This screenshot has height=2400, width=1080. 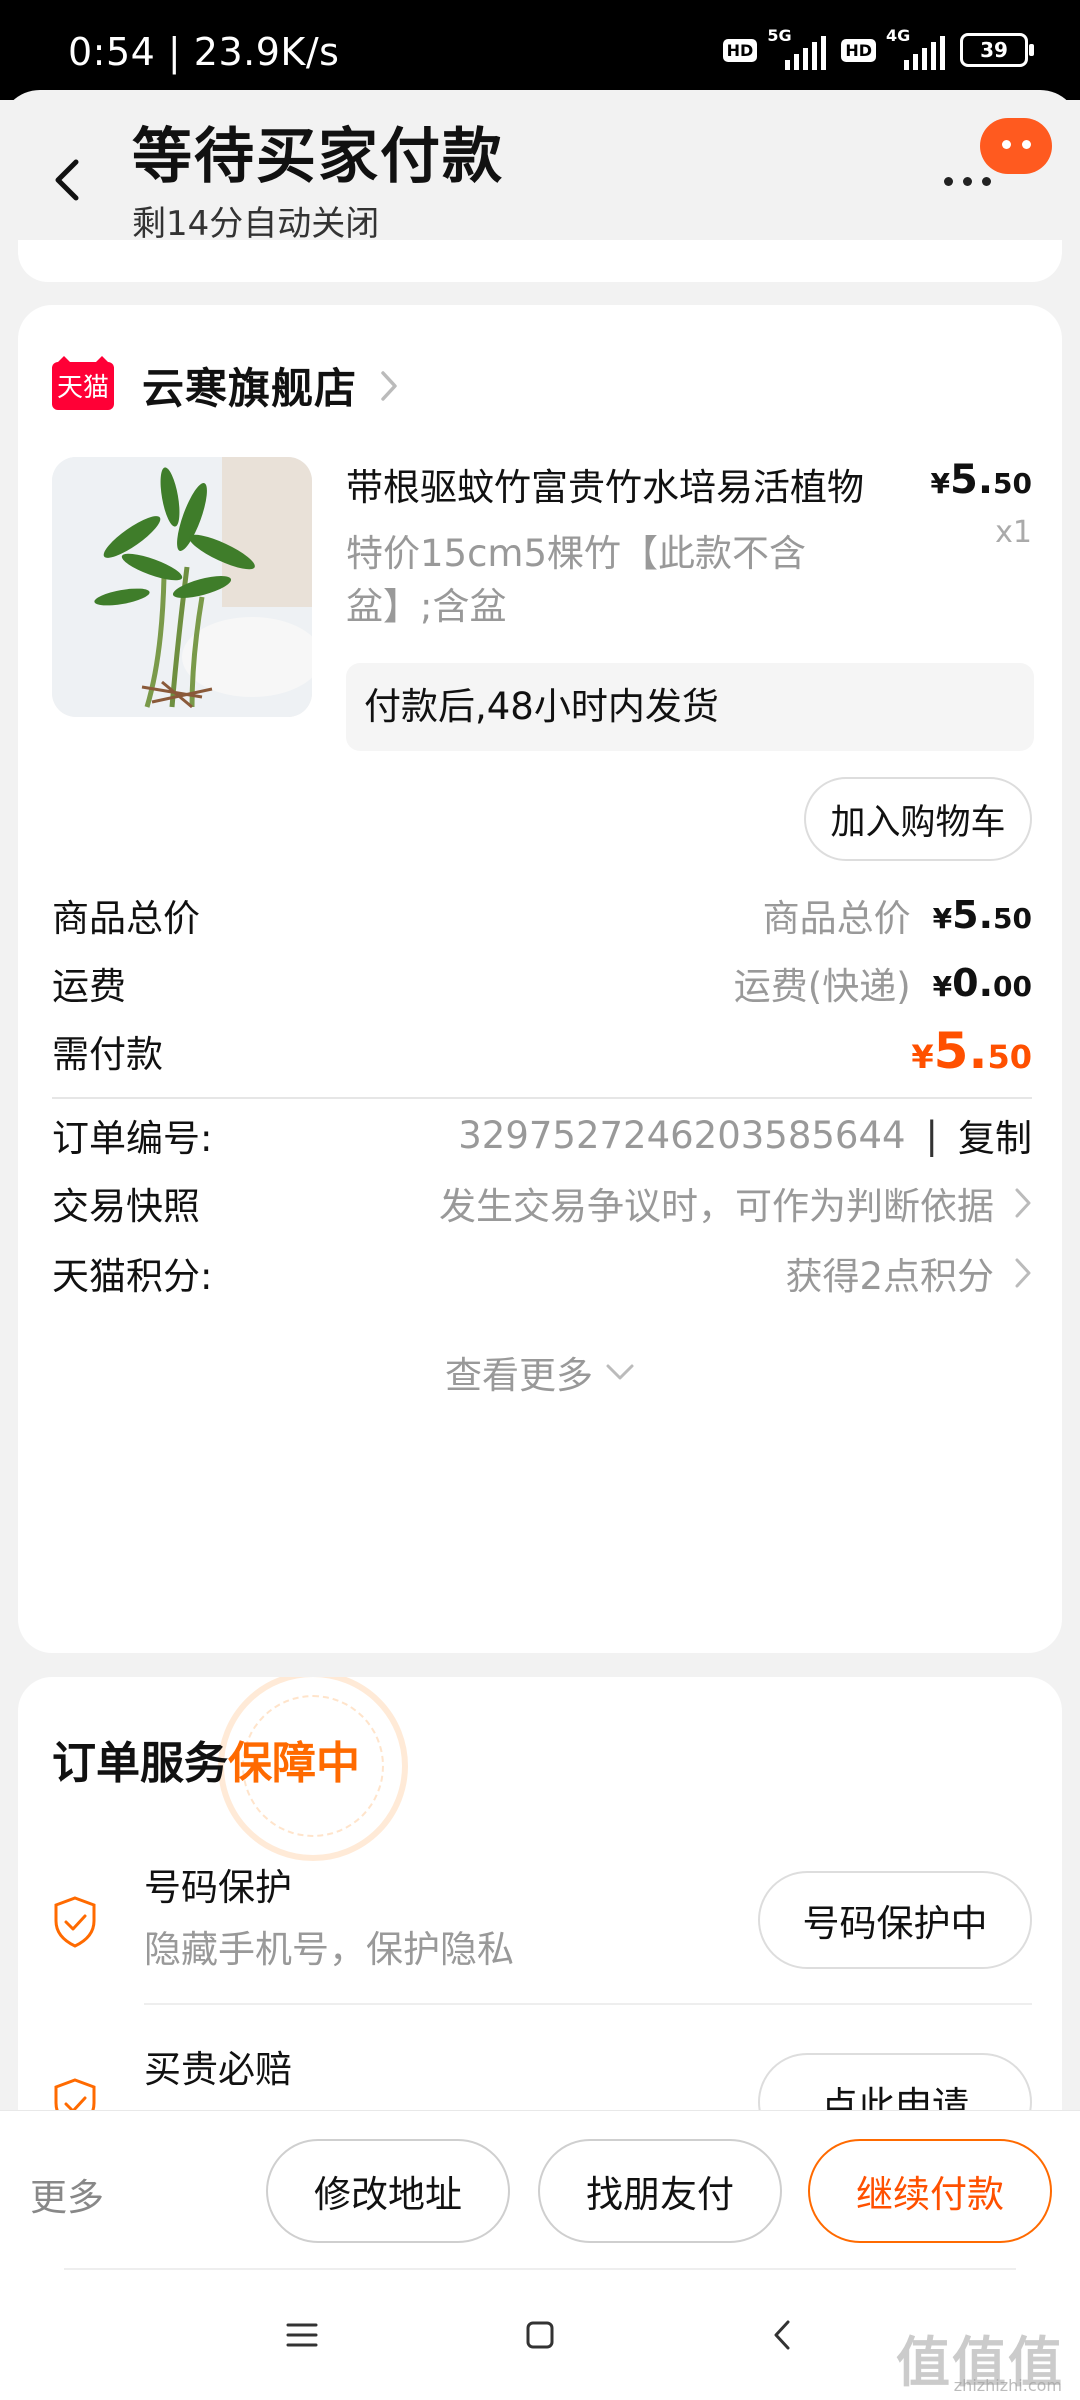 I want to click on shipping-promise: 付款后,48小时内发货, so click(x=690, y=707).